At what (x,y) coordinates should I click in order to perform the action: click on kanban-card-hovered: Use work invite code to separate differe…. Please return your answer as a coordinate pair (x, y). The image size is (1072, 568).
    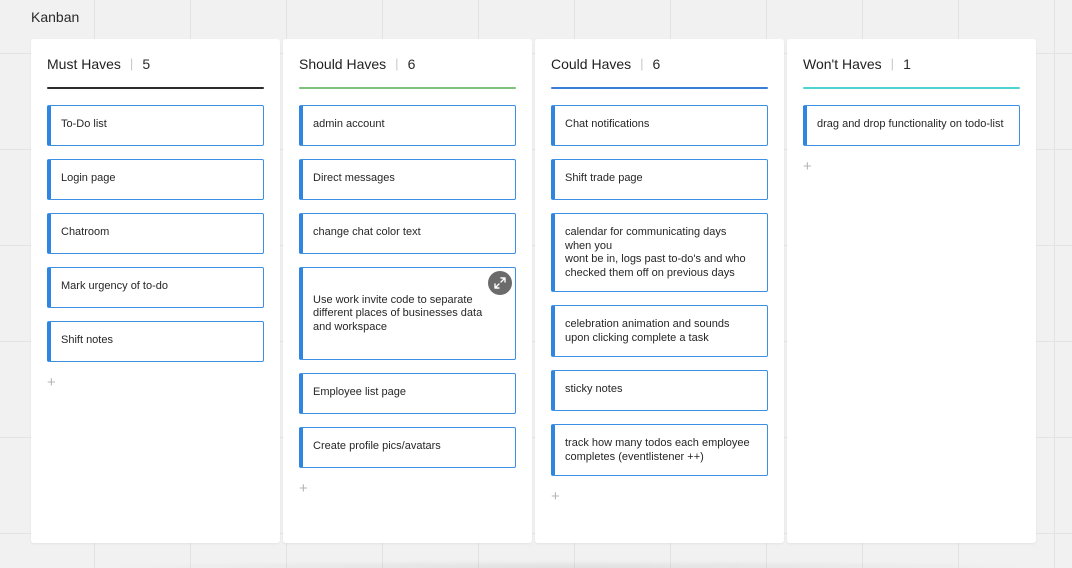
    Looking at the image, I should click on (407, 313).